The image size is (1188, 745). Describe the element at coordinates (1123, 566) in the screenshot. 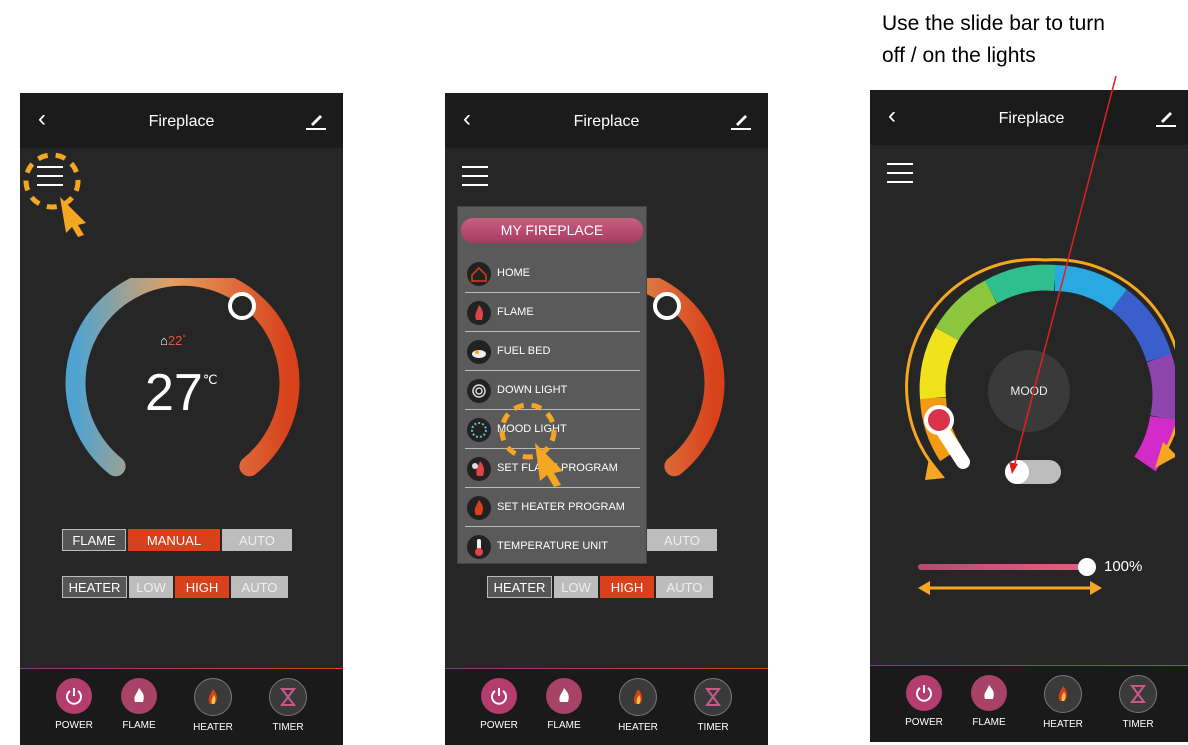

I see `brightness-value: 100%` at that location.